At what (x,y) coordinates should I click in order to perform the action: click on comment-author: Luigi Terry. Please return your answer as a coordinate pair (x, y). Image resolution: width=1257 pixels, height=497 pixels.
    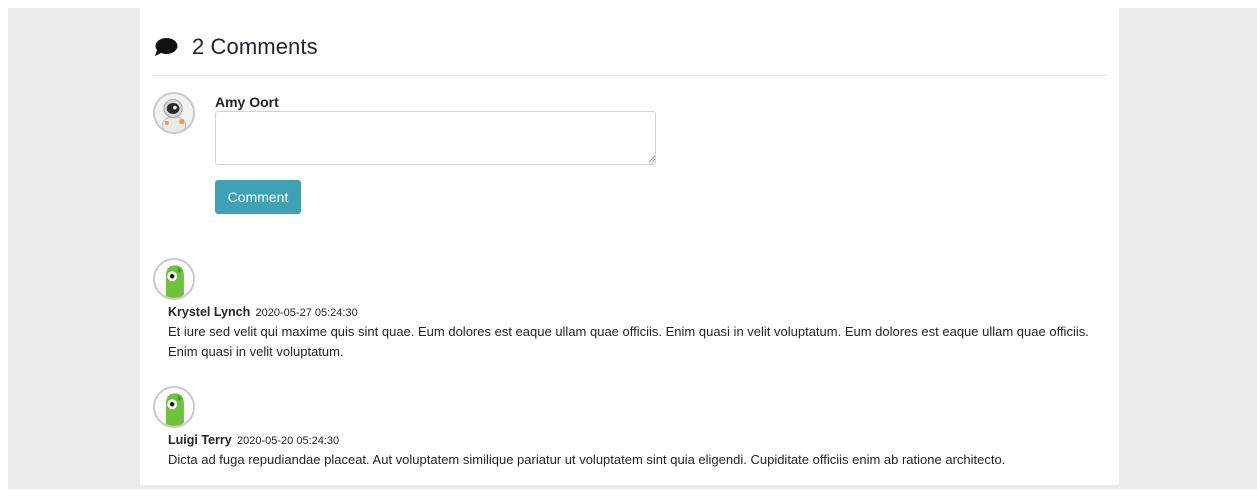
    Looking at the image, I should click on (200, 440).